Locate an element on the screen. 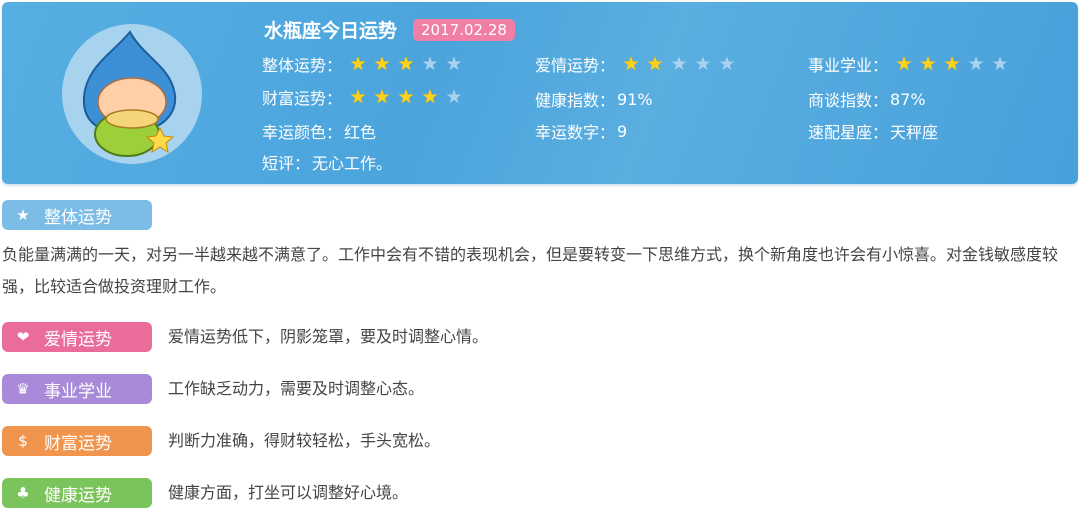 This screenshot has width=1080, height=525. rating-overall: 整体运势： ★ ★ ★ ★ ★ is located at coordinates (364, 64).